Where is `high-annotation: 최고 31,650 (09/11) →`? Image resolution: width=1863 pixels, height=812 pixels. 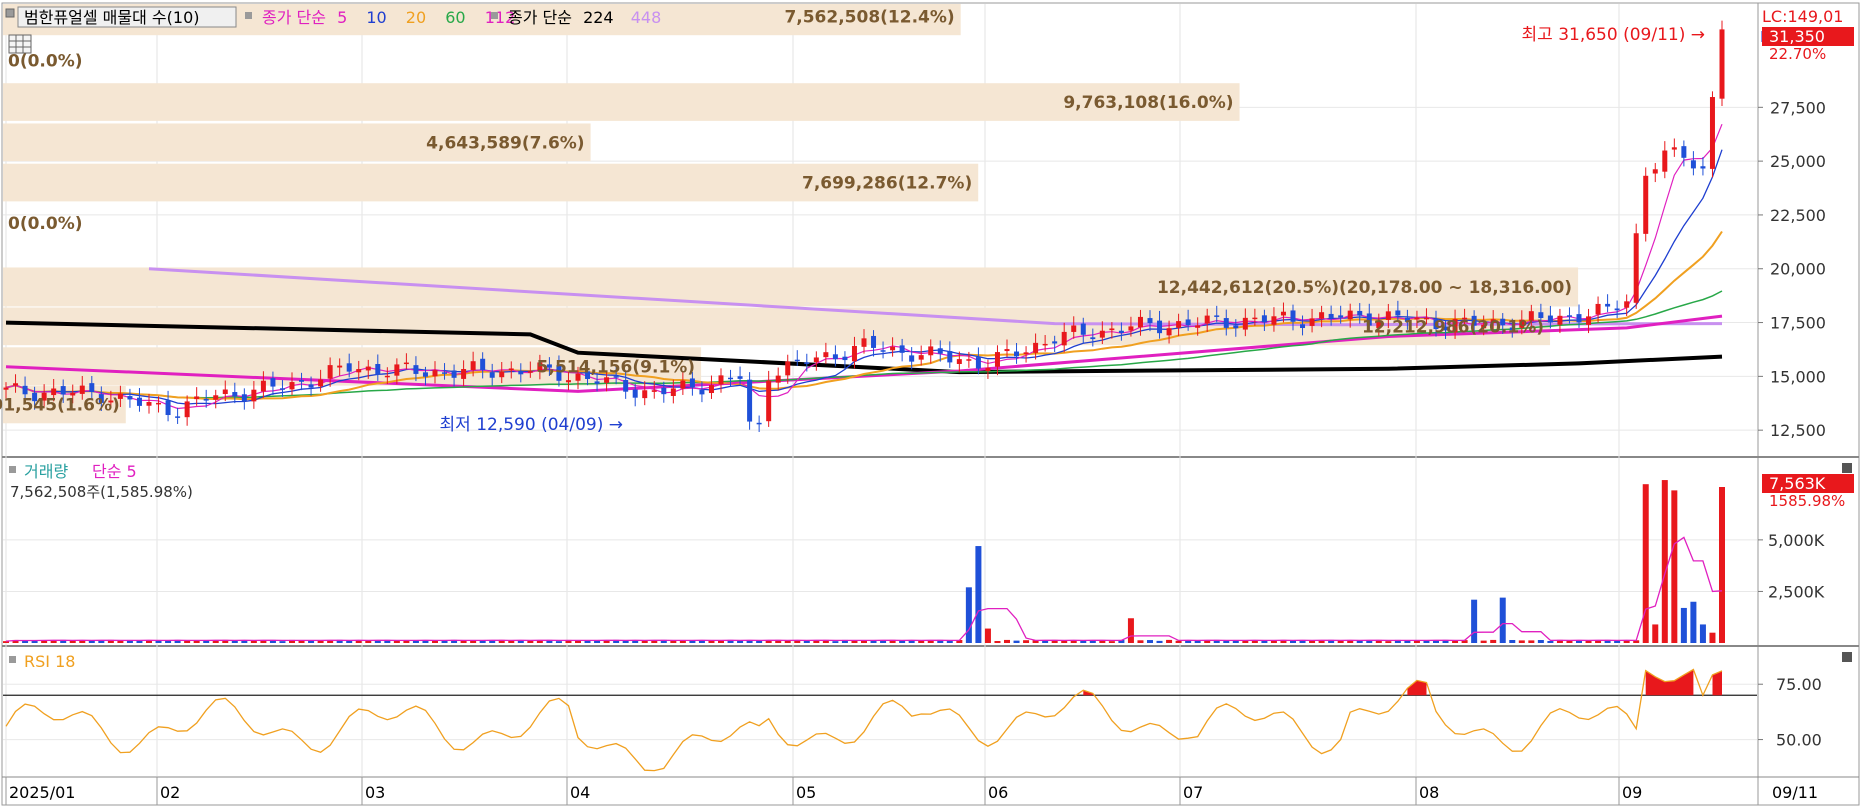 high-annotation: 최고 31,650 (09/11) → is located at coordinates (1613, 35).